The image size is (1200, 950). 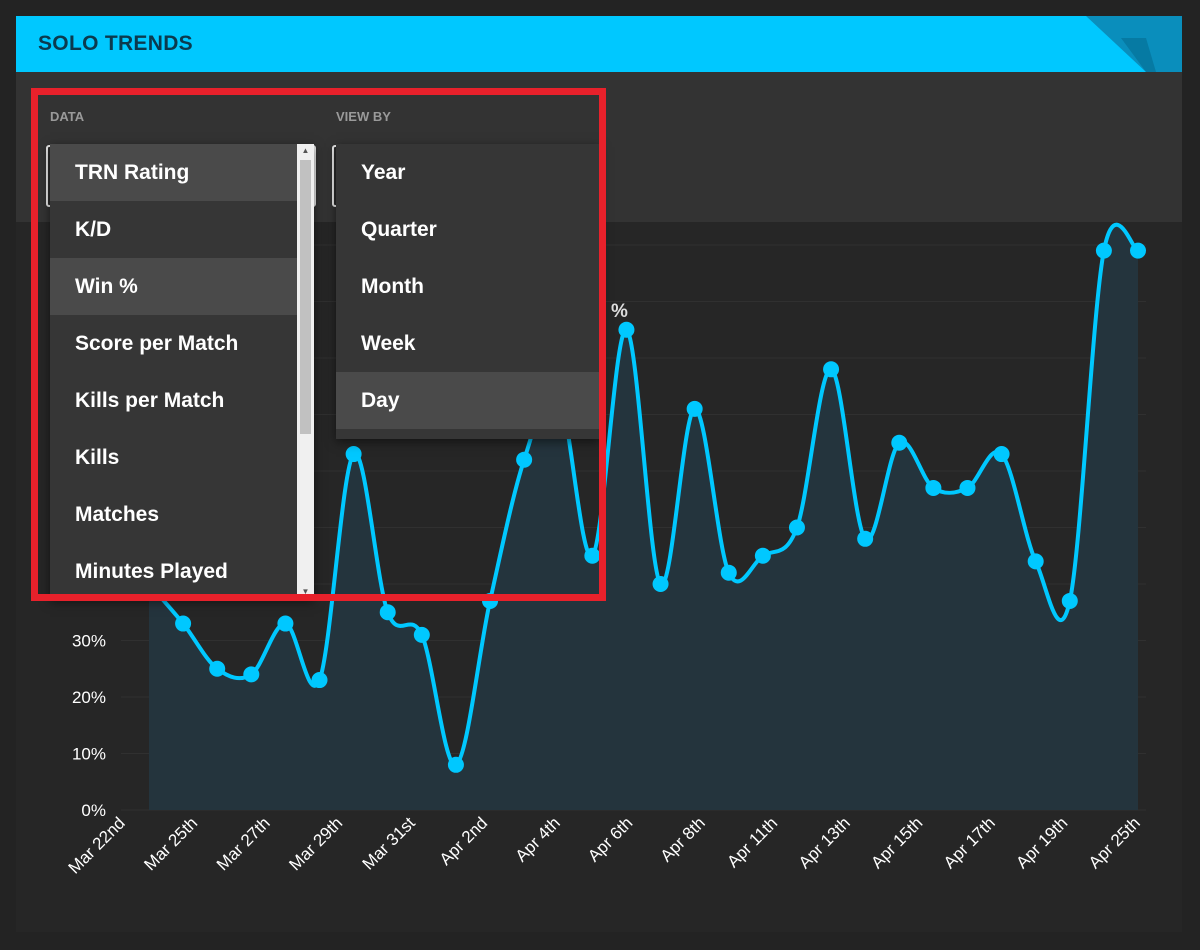 What do you see at coordinates (389, 843) in the screenshot?
I see `x-tick-label: Mar 31st` at bounding box center [389, 843].